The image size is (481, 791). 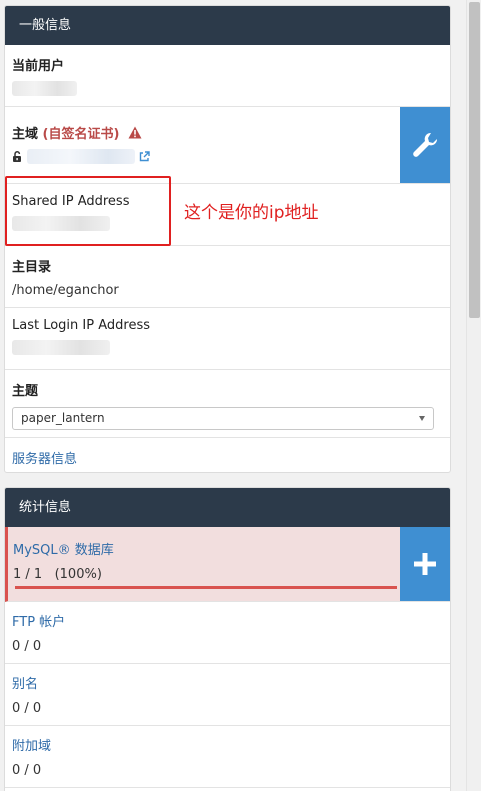 I want to click on warning-icon, so click(x=135, y=132).